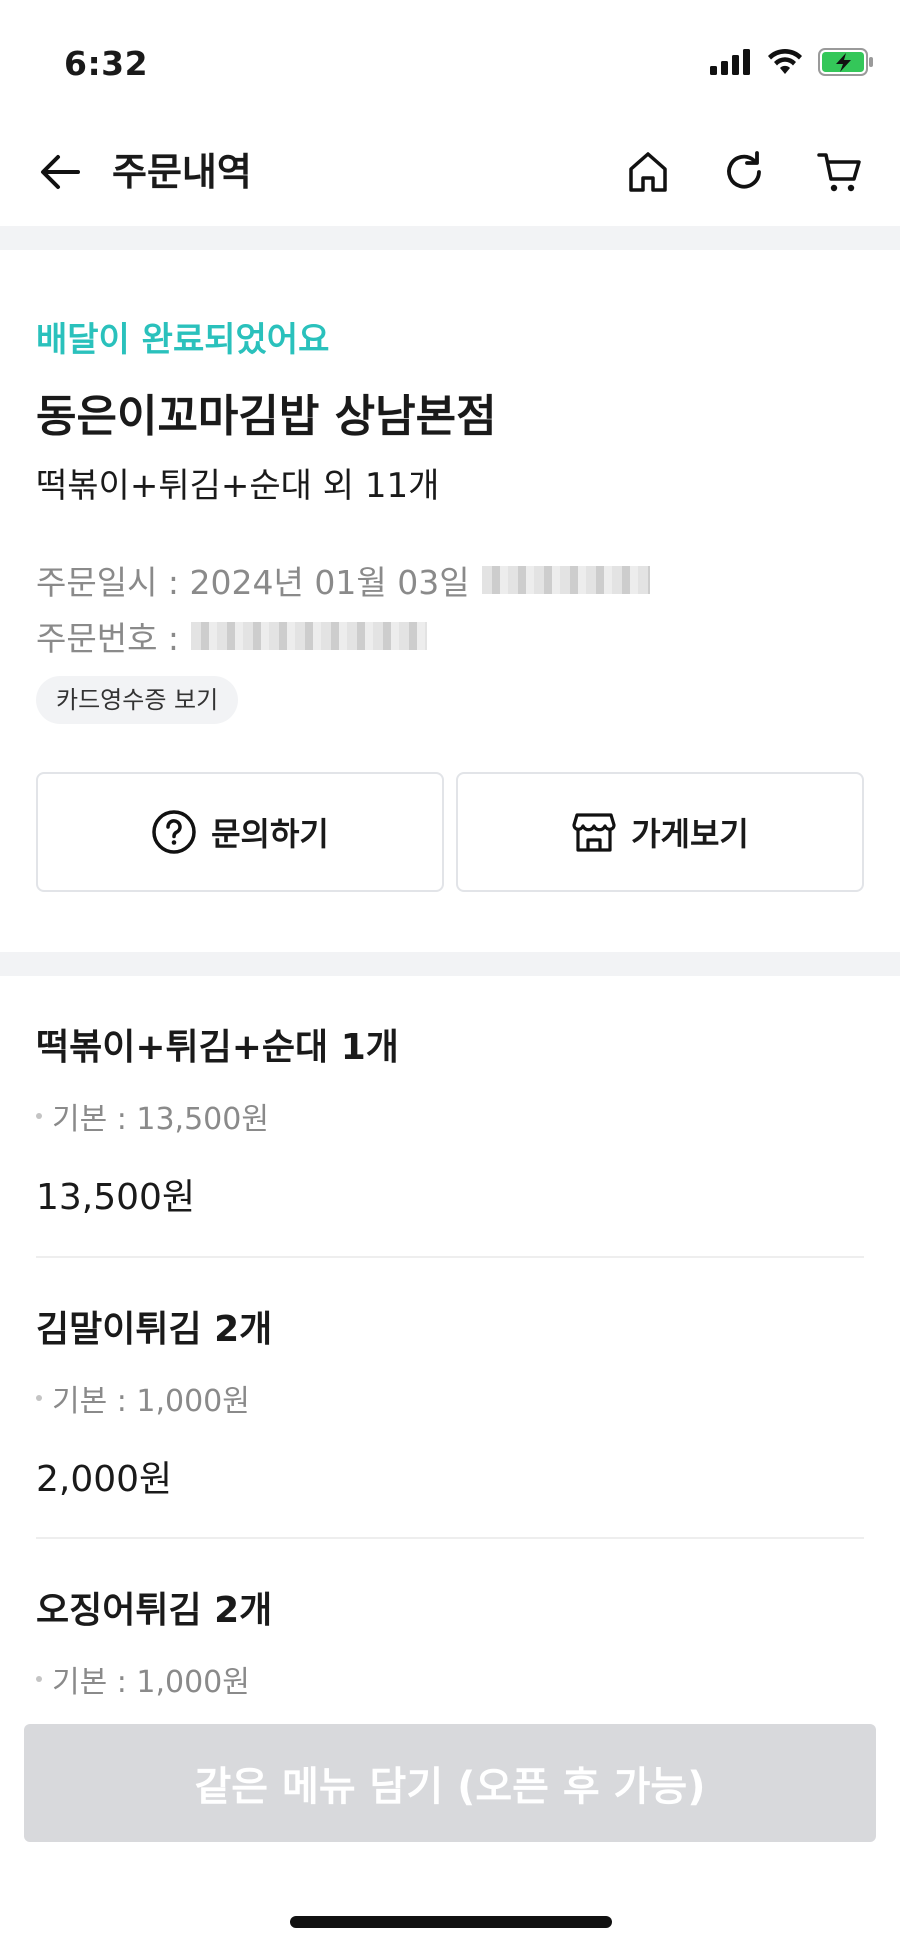 This screenshot has width=900, height=1949. What do you see at coordinates (451, 1922) in the screenshot?
I see `home-indicator` at bounding box center [451, 1922].